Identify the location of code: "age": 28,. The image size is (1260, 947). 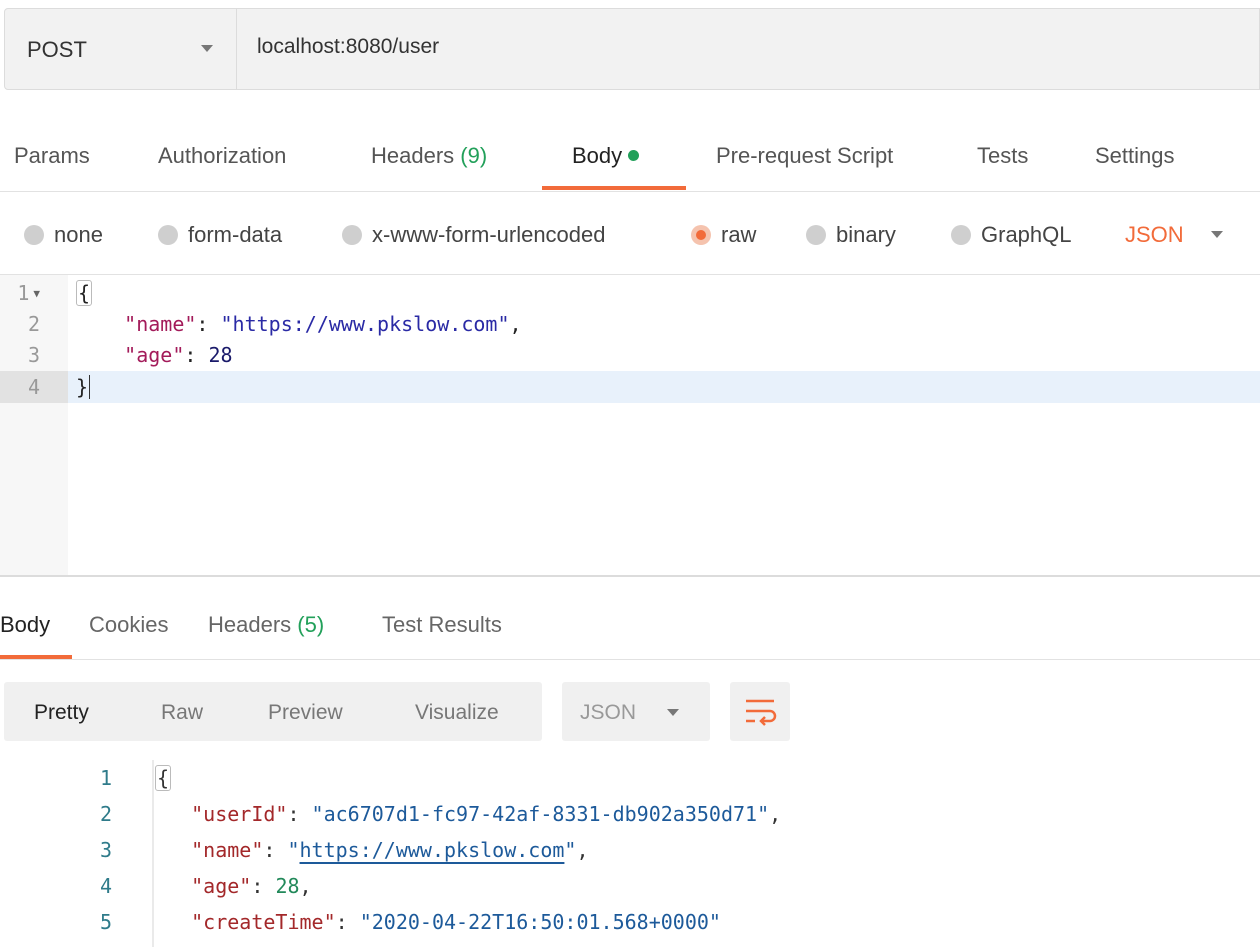
(251, 886).